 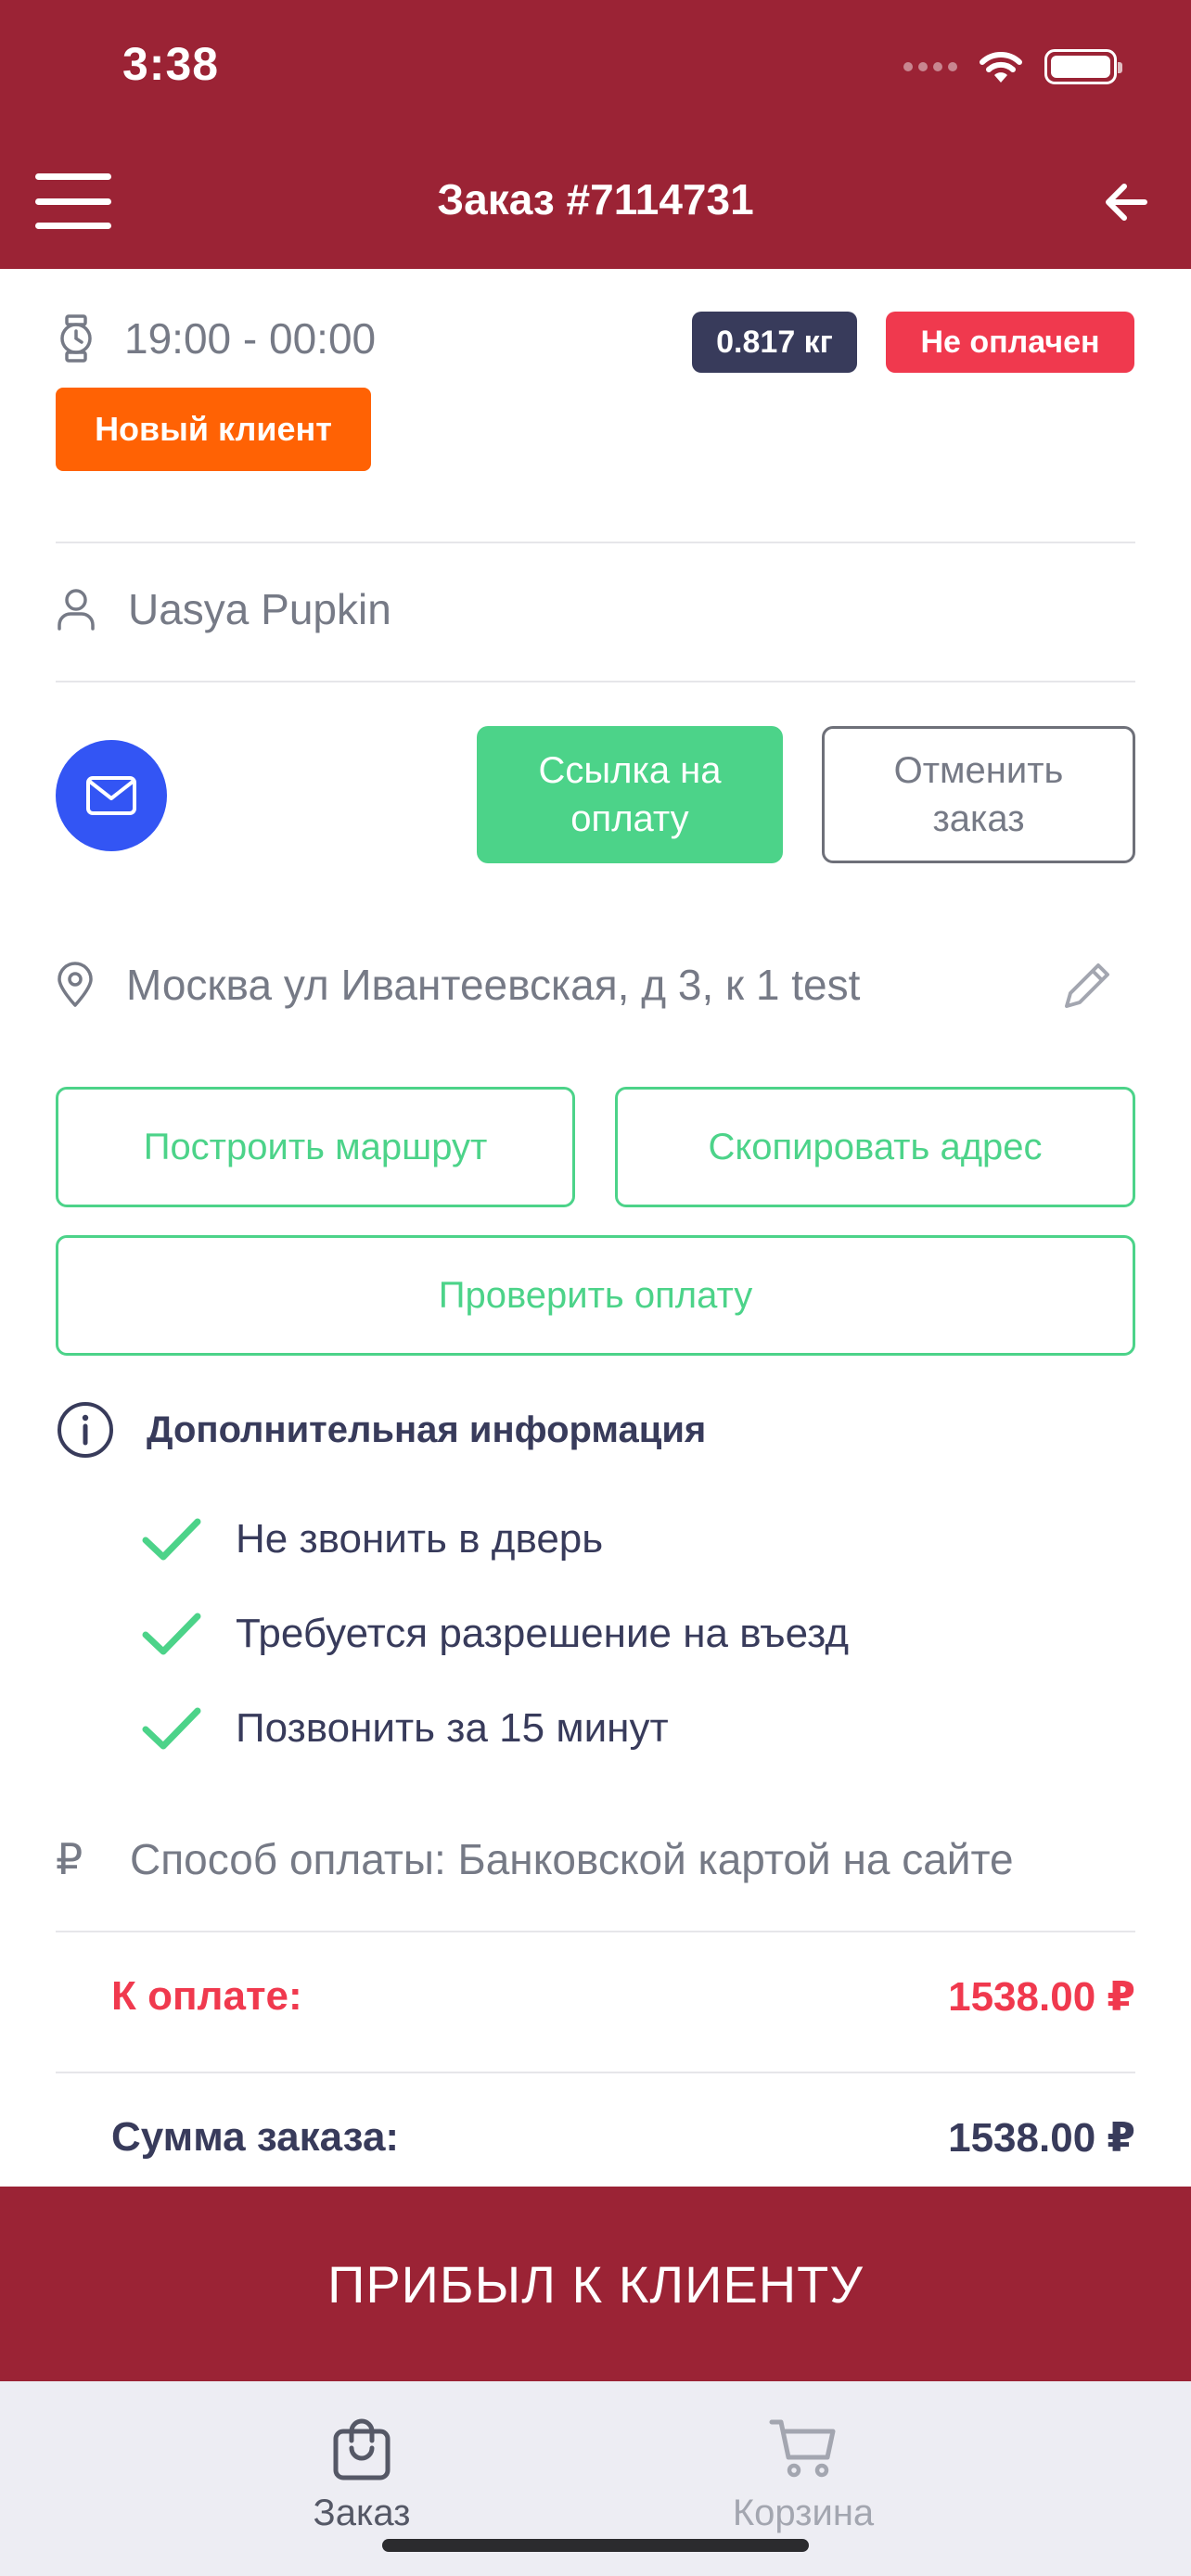 What do you see at coordinates (875, 1147) in the screenshot?
I see `copy-address-button: Скопировать адрес` at bounding box center [875, 1147].